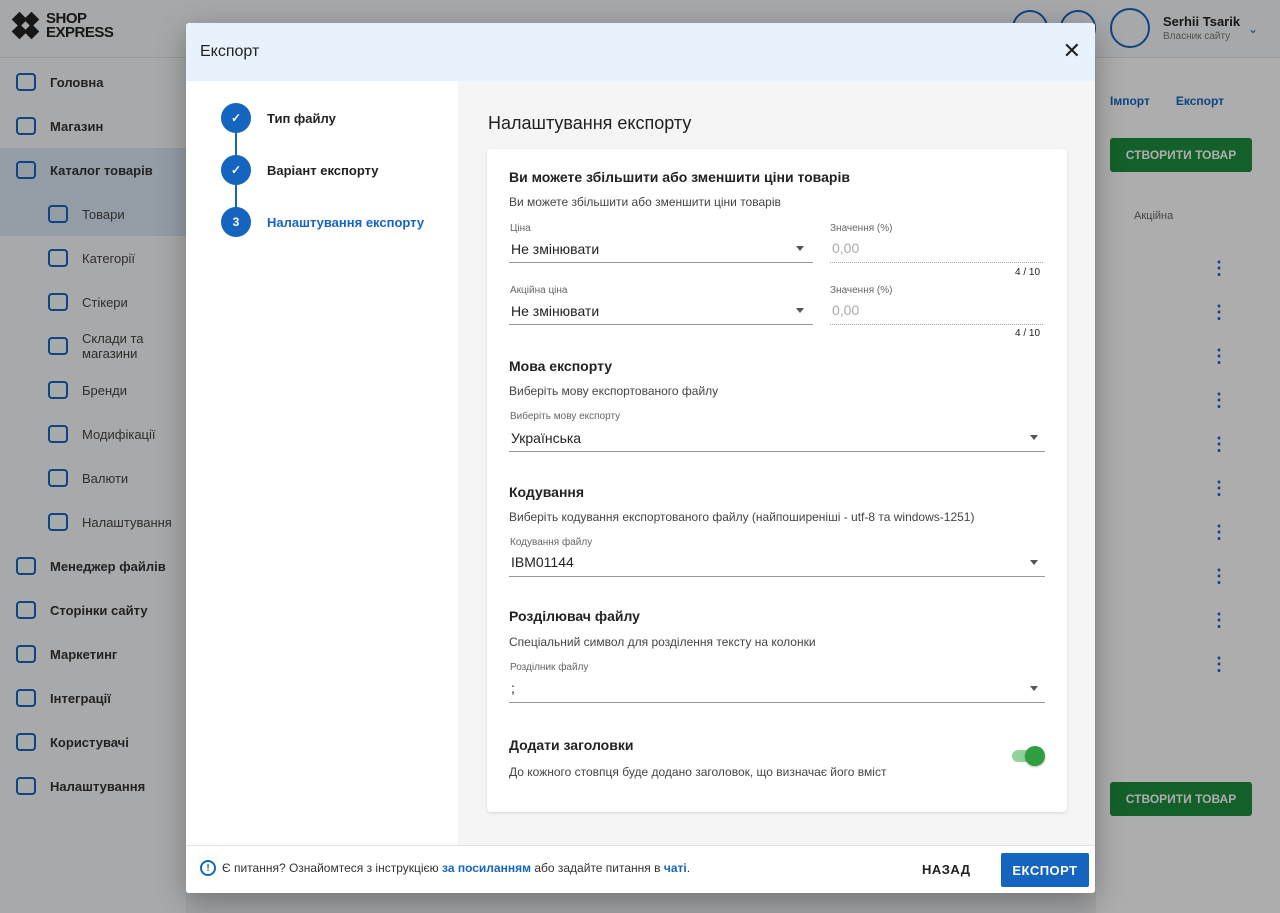 The width and height of the screenshot is (1280, 913). What do you see at coordinates (640, 52) in the screenshot?
I see `dialog-header: Експорт` at bounding box center [640, 52].